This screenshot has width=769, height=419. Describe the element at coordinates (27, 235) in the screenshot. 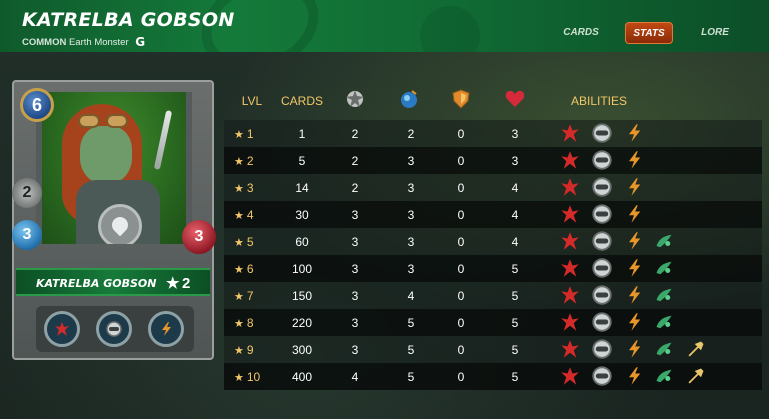

I see `ranged-attack-value: 3` at that location.